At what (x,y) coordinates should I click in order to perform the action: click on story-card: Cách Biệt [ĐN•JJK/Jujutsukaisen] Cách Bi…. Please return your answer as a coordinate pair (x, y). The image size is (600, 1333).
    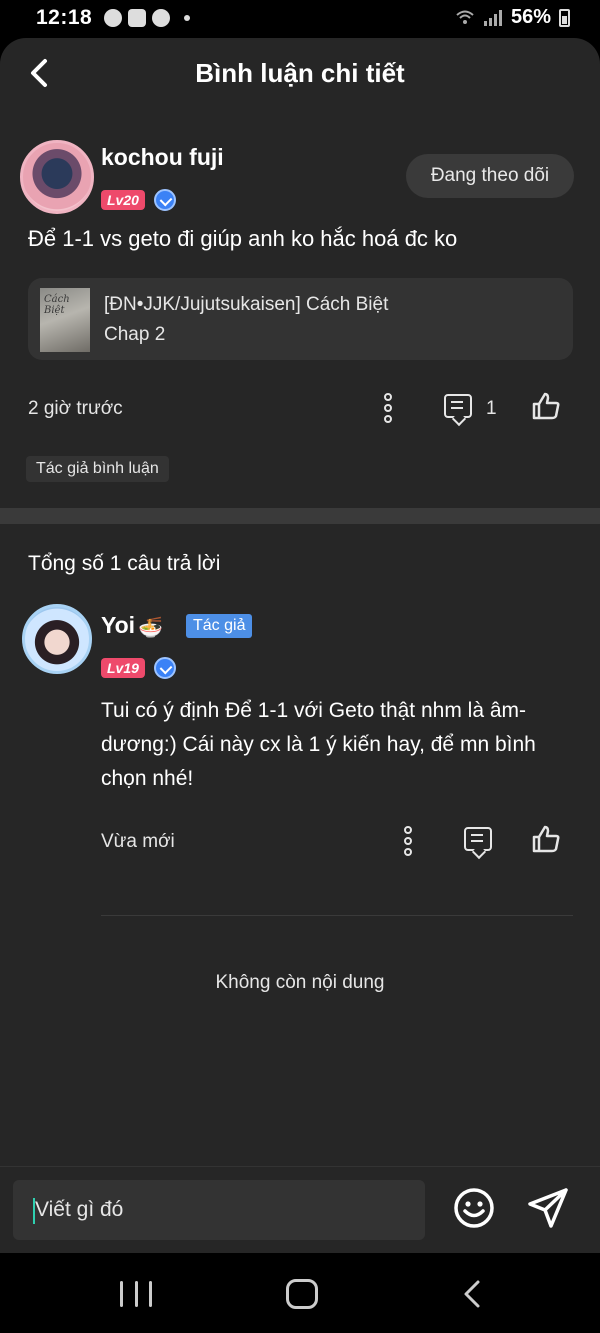
    Looking at the image, I should click on (300, 319).